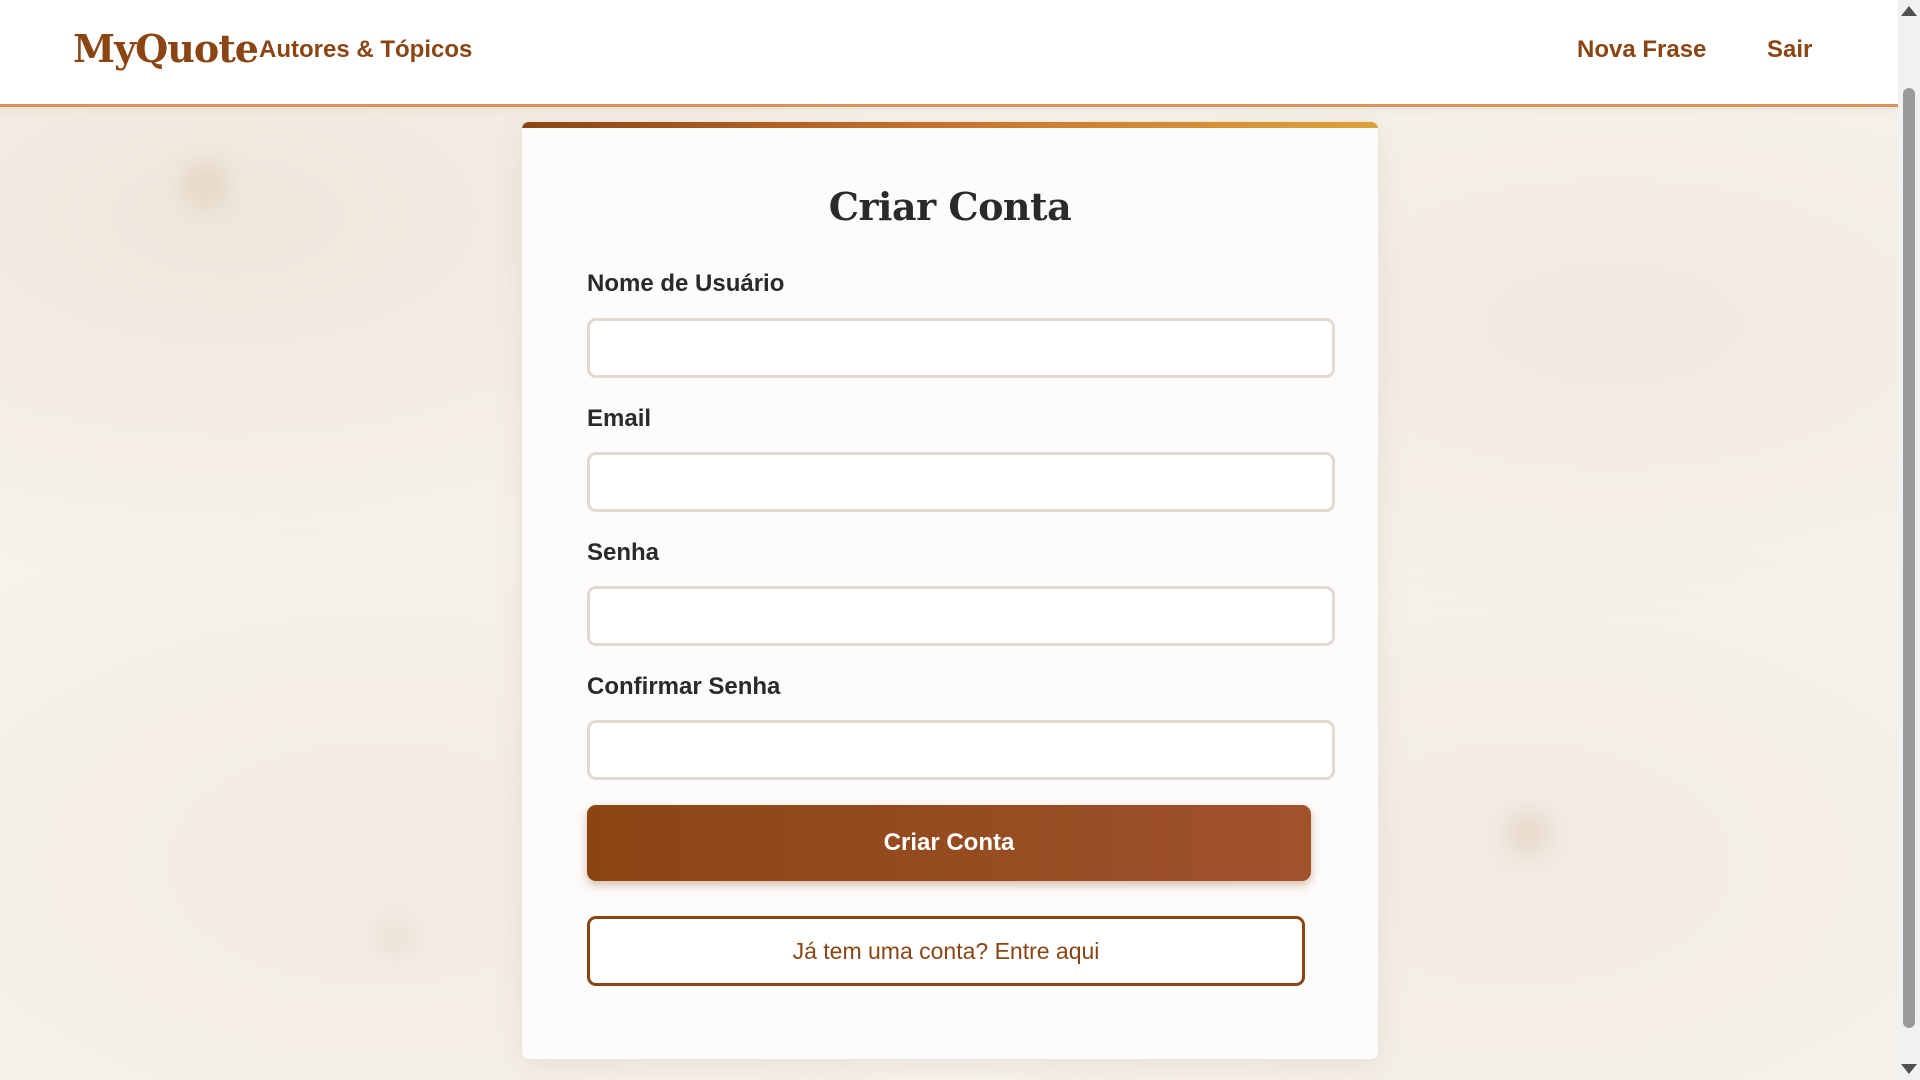 This screenshot has width=1920, height=1080. Describe the element at coordinates (1909, 1069) in the screenshot. I see `scroll-down-arrow-icon` at that location.